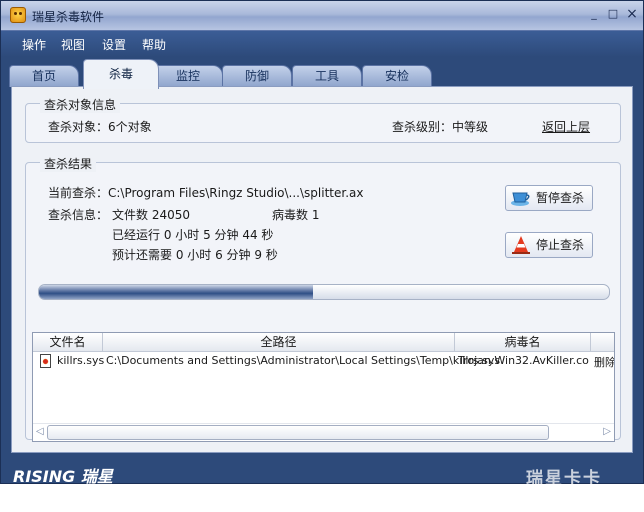 The width and height of the screenshot is (644, 512). I want to click on tab-security-check: 安检, so click(397, 76).